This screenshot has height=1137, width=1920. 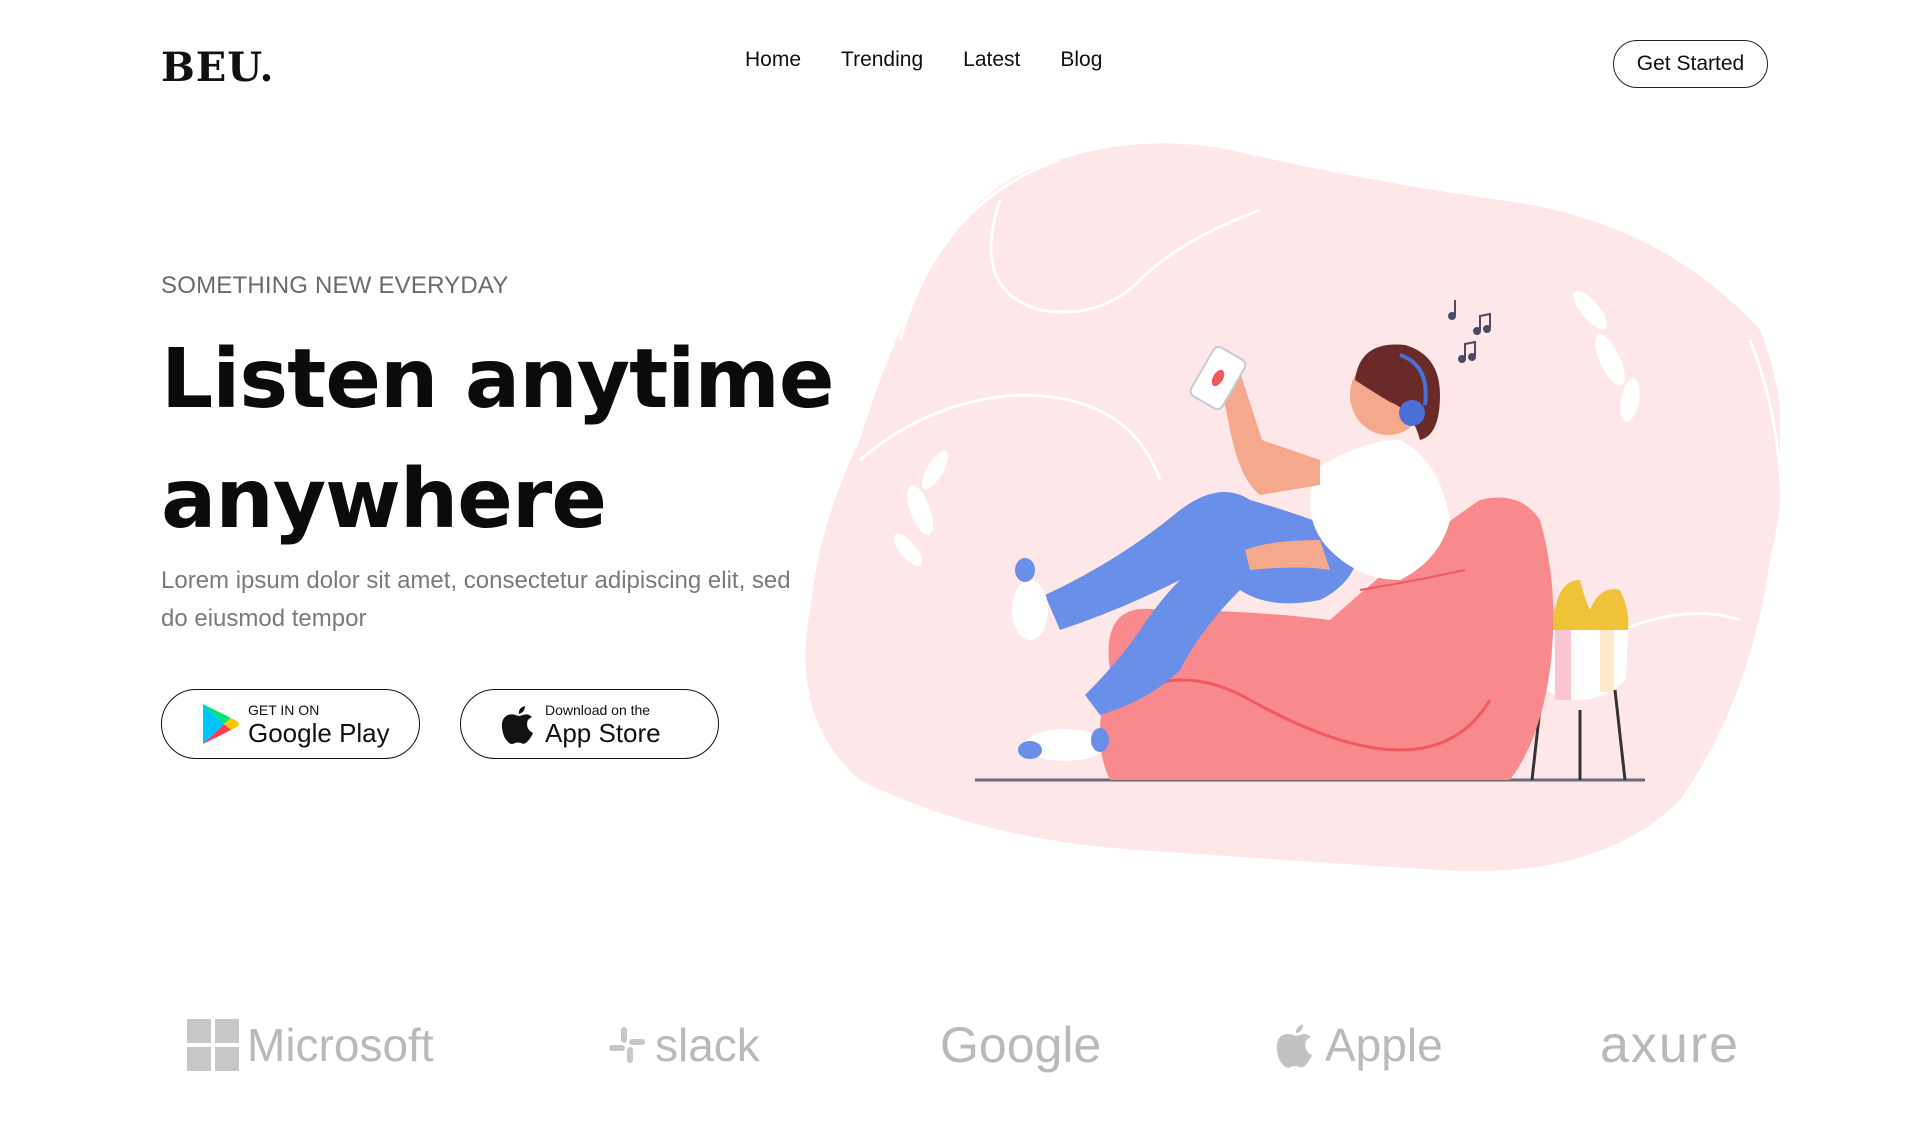 What do you see at coordinates (319, 732) in the screenshot?
I see `google-play-big-text: Google Play` at bounding box center [319, 732].